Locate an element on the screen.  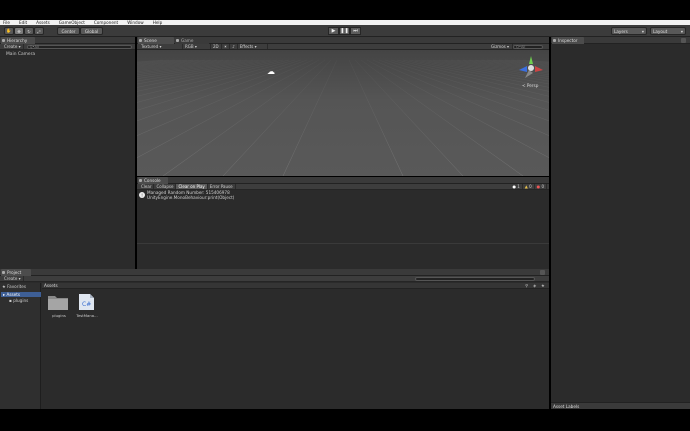
hierarchy-toolbar: Create ▾ Q•All is located at coordinates (67, 47).